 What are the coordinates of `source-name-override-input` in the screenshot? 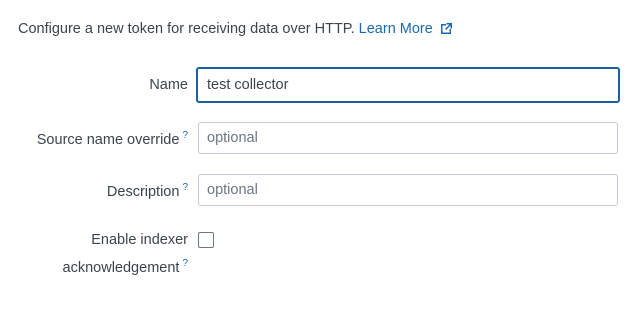 It's located at (408, 138).